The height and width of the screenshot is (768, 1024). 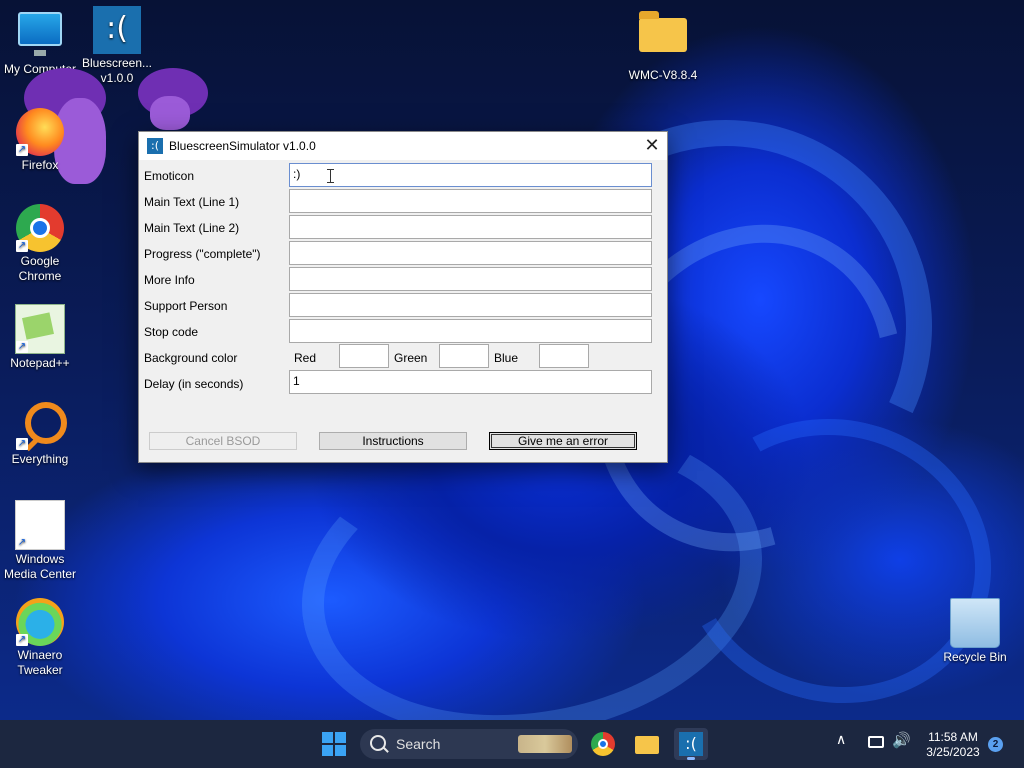 What do you see at coordinates (40, 574) in the screenshot?
I see `desktop-icon-label: Media Center` at bounding box center [40, 574].